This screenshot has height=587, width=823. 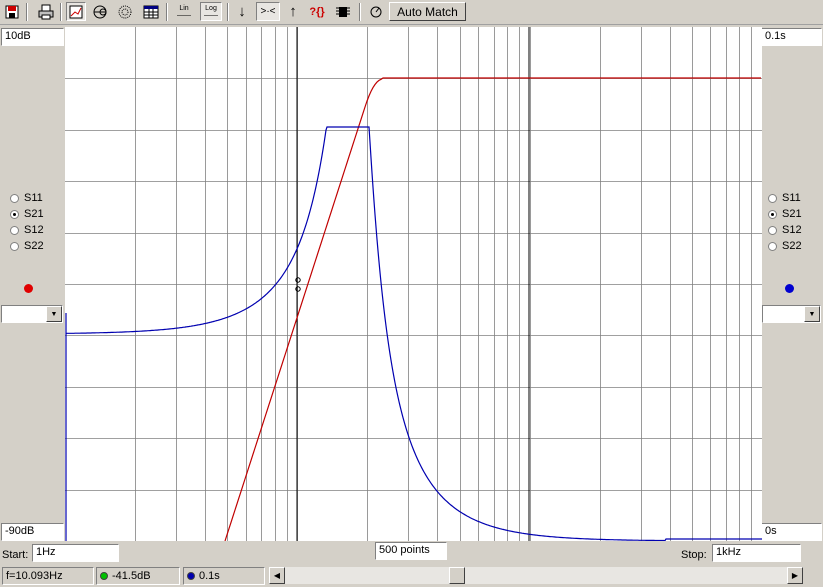 I want to click on right-trace-color-marker, so click(x=789, y=288).